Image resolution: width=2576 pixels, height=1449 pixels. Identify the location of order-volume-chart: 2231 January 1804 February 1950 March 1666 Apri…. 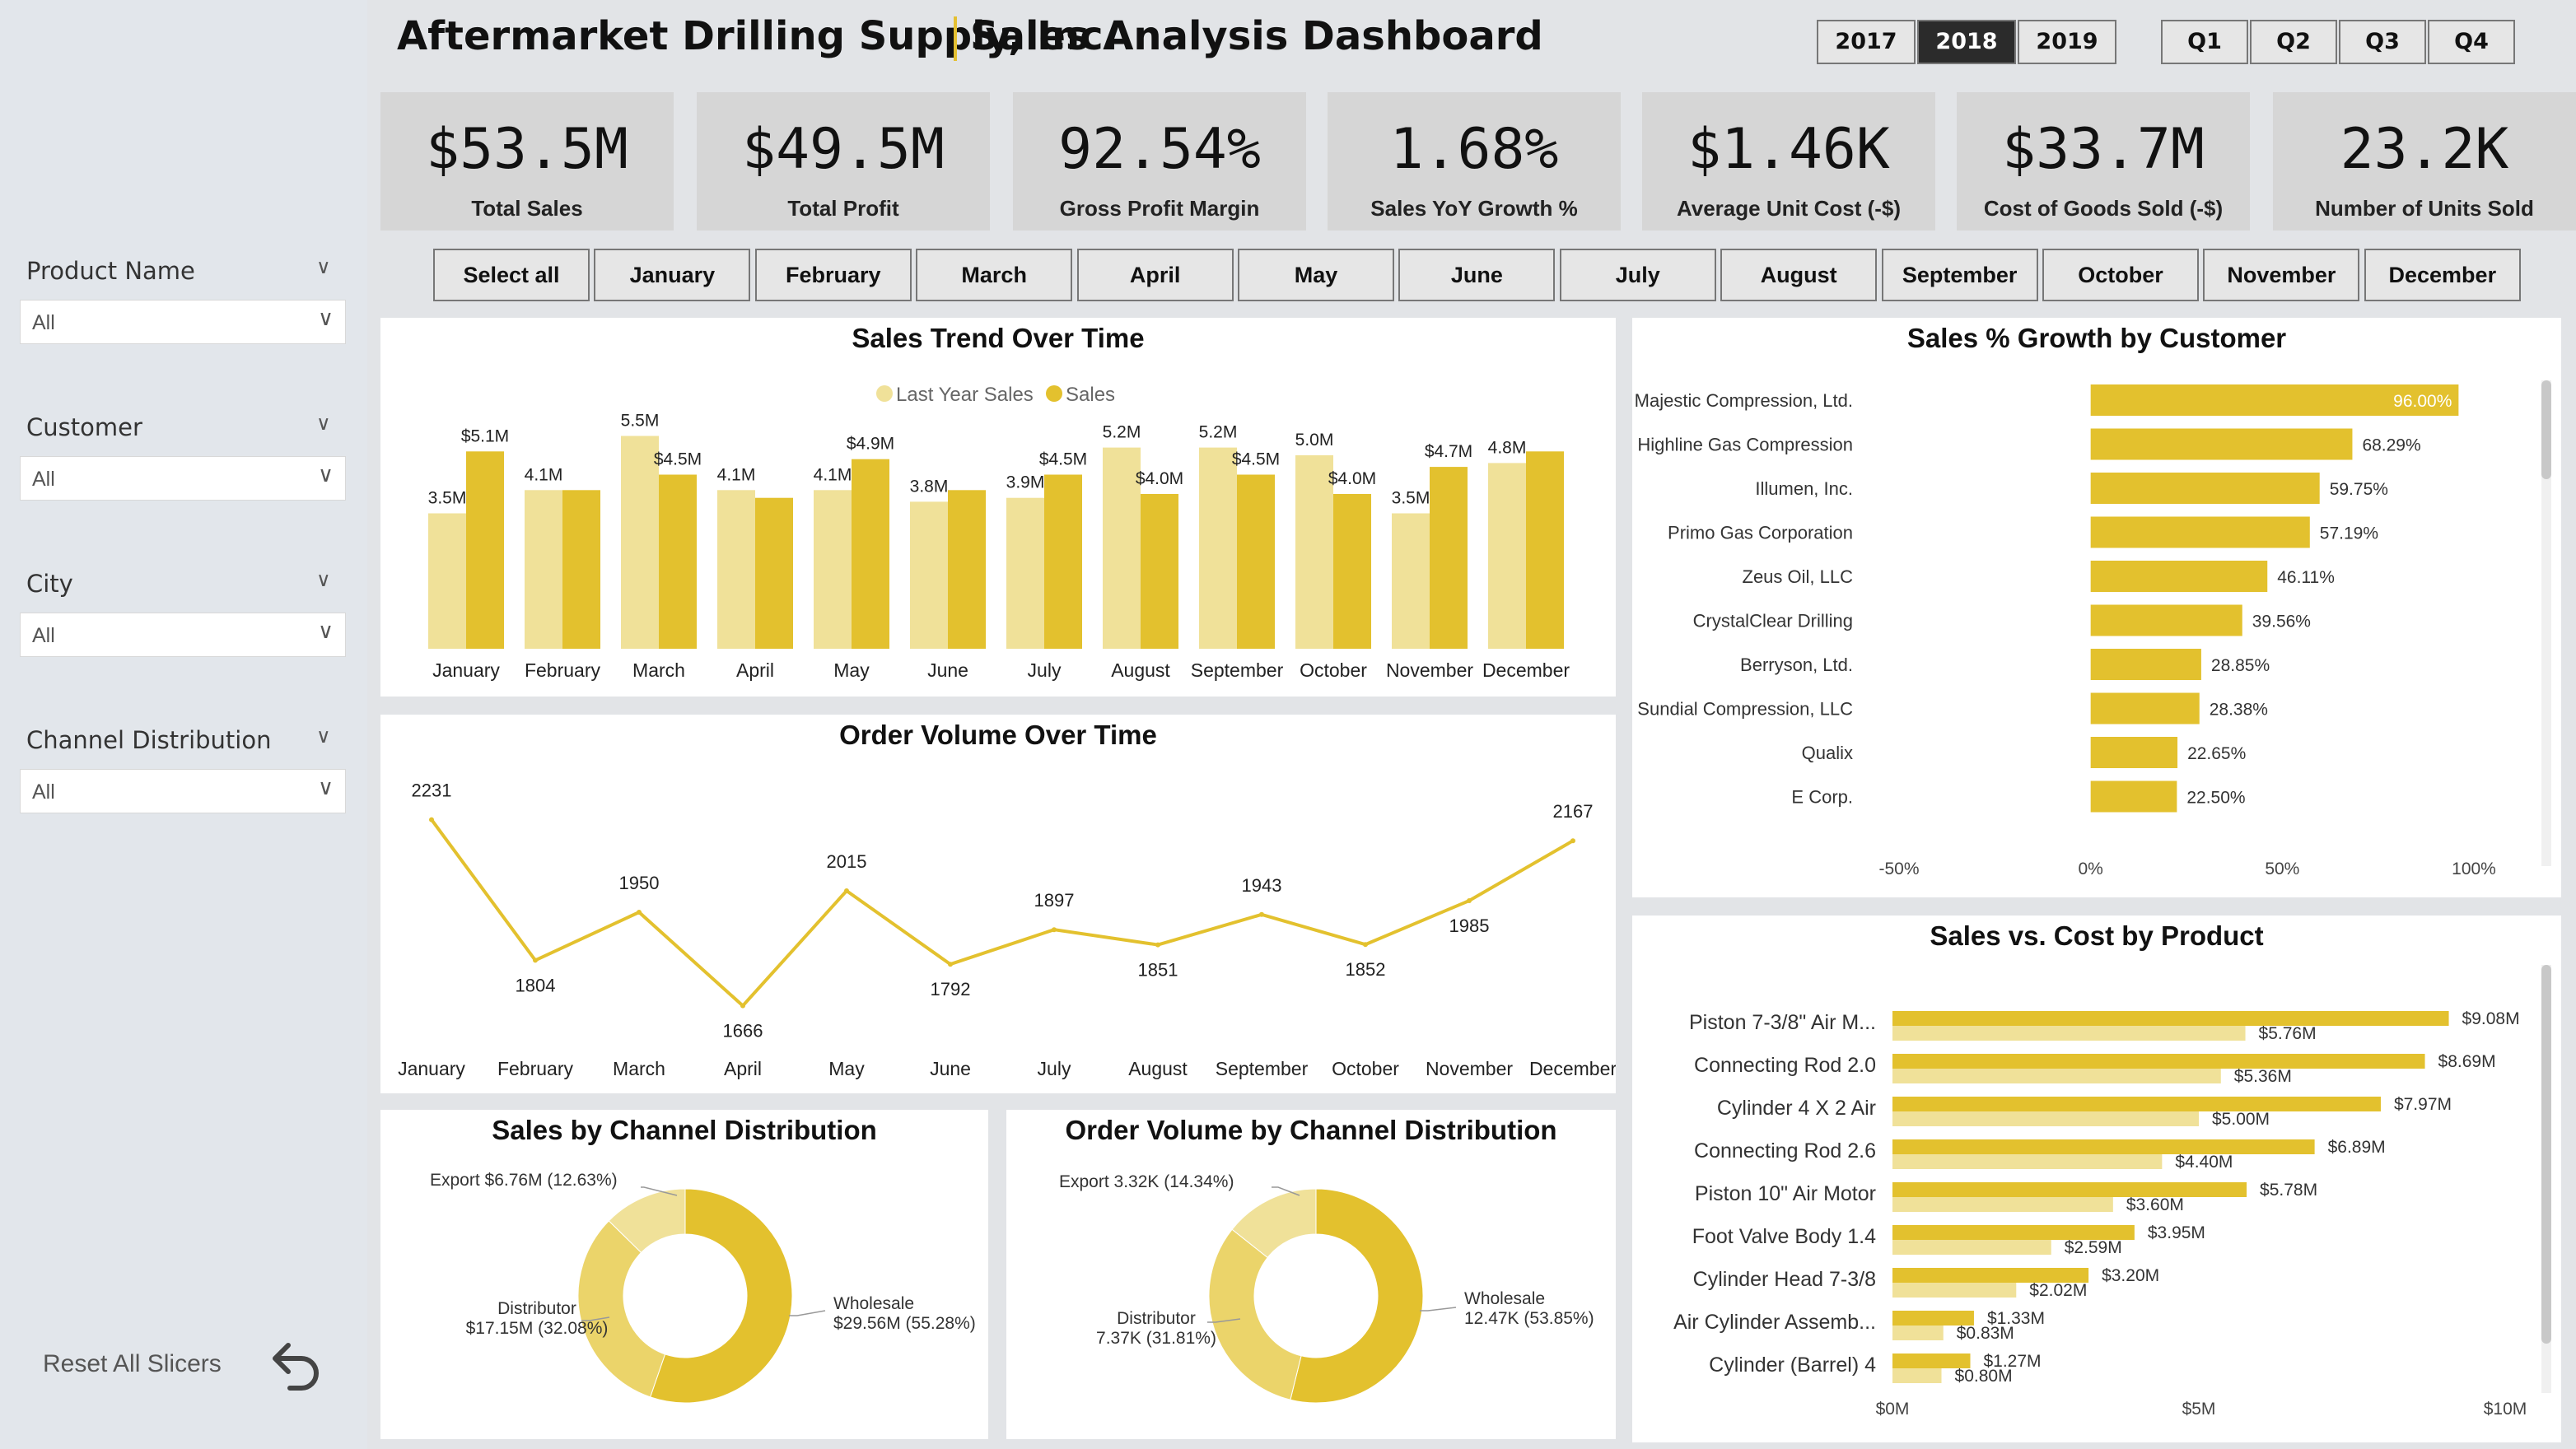
(1007, 929).